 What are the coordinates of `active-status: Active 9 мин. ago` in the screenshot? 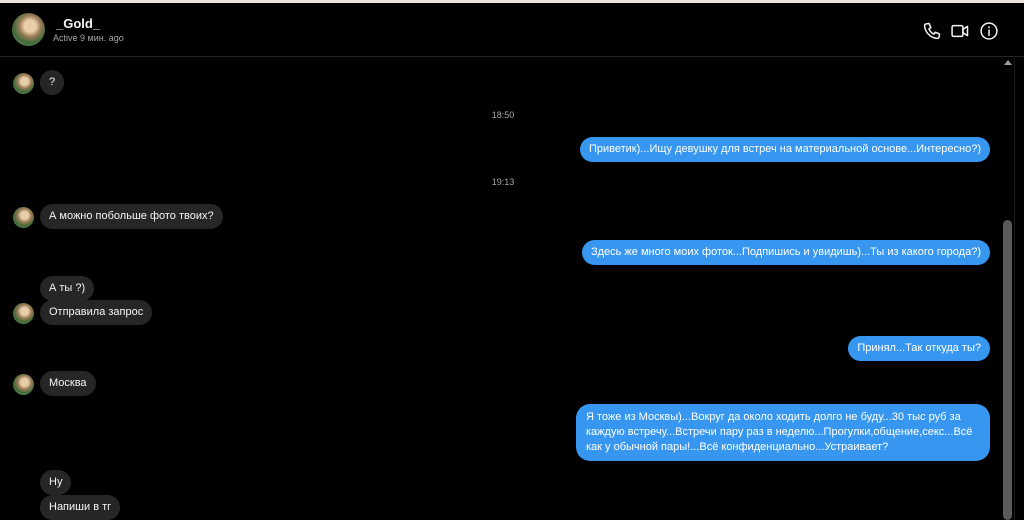 It's located at (88, 38).